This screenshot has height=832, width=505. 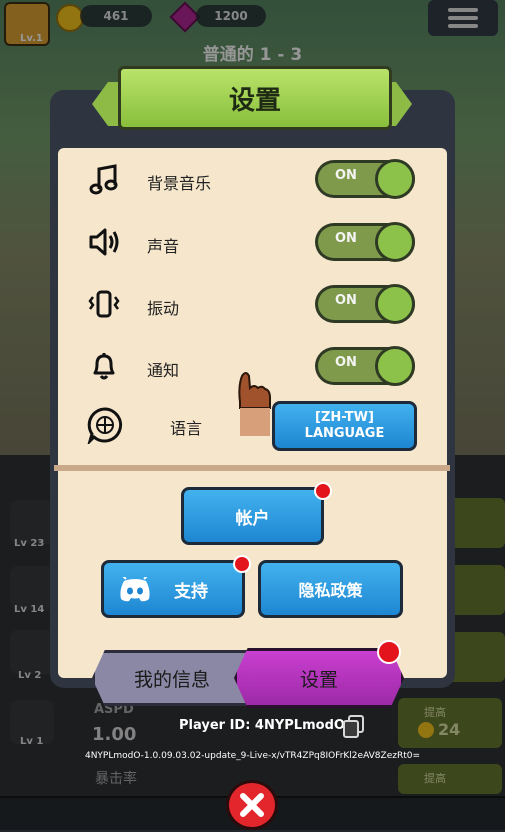 I want to click on close-icon, so click(x=252, y=805).